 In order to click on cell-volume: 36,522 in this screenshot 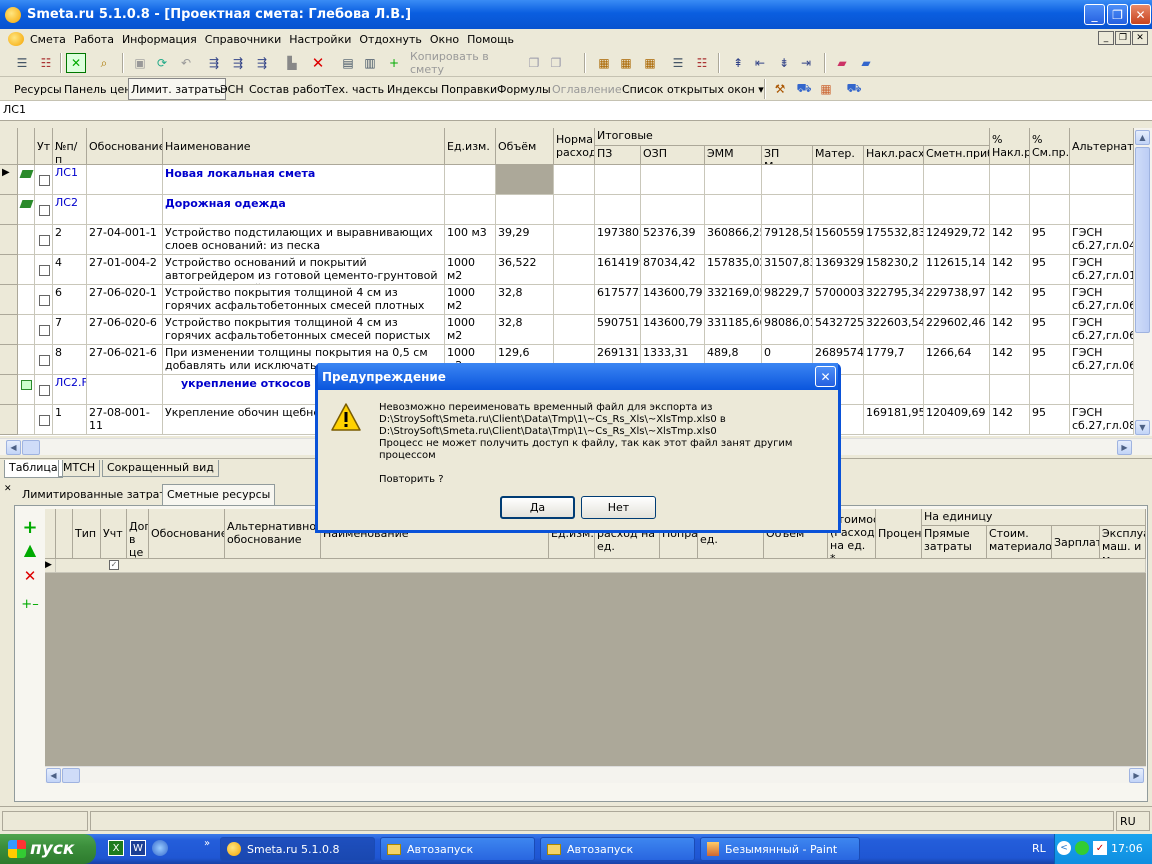, I will do `click(525, 270)`.